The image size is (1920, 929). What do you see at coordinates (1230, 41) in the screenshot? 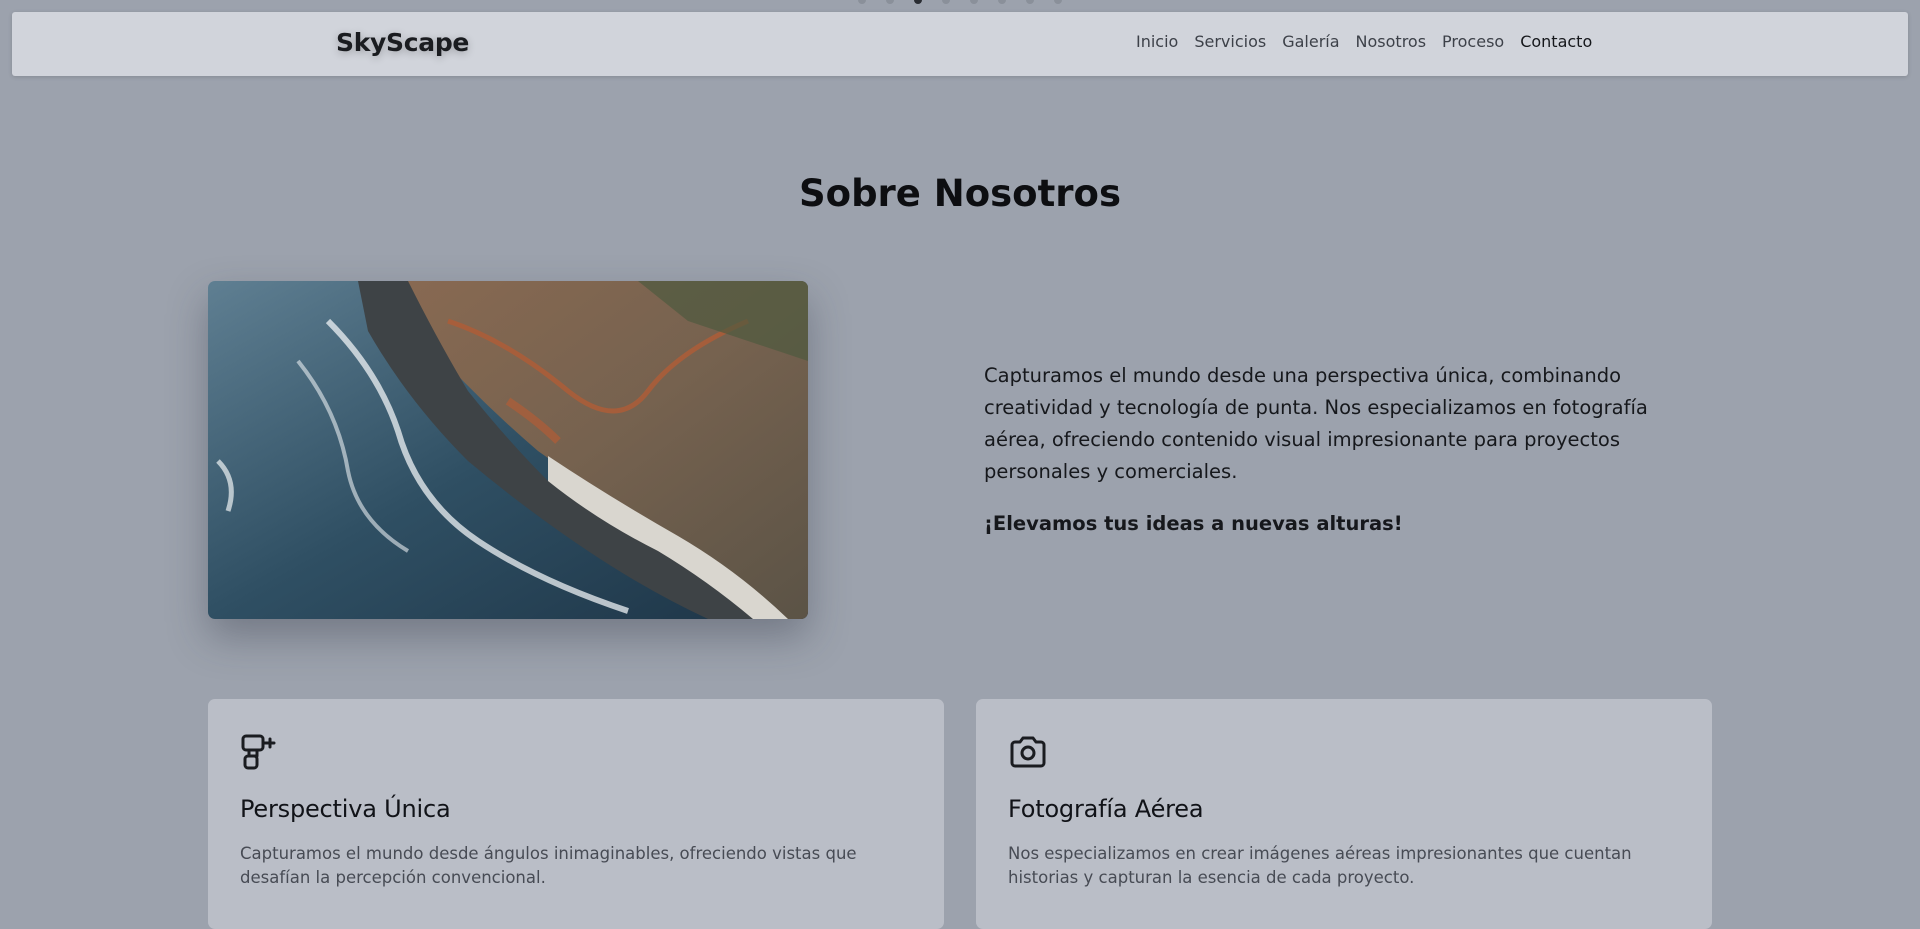
I see `nav-link-servicios: Servicios` at bounding box center [1230, 41].